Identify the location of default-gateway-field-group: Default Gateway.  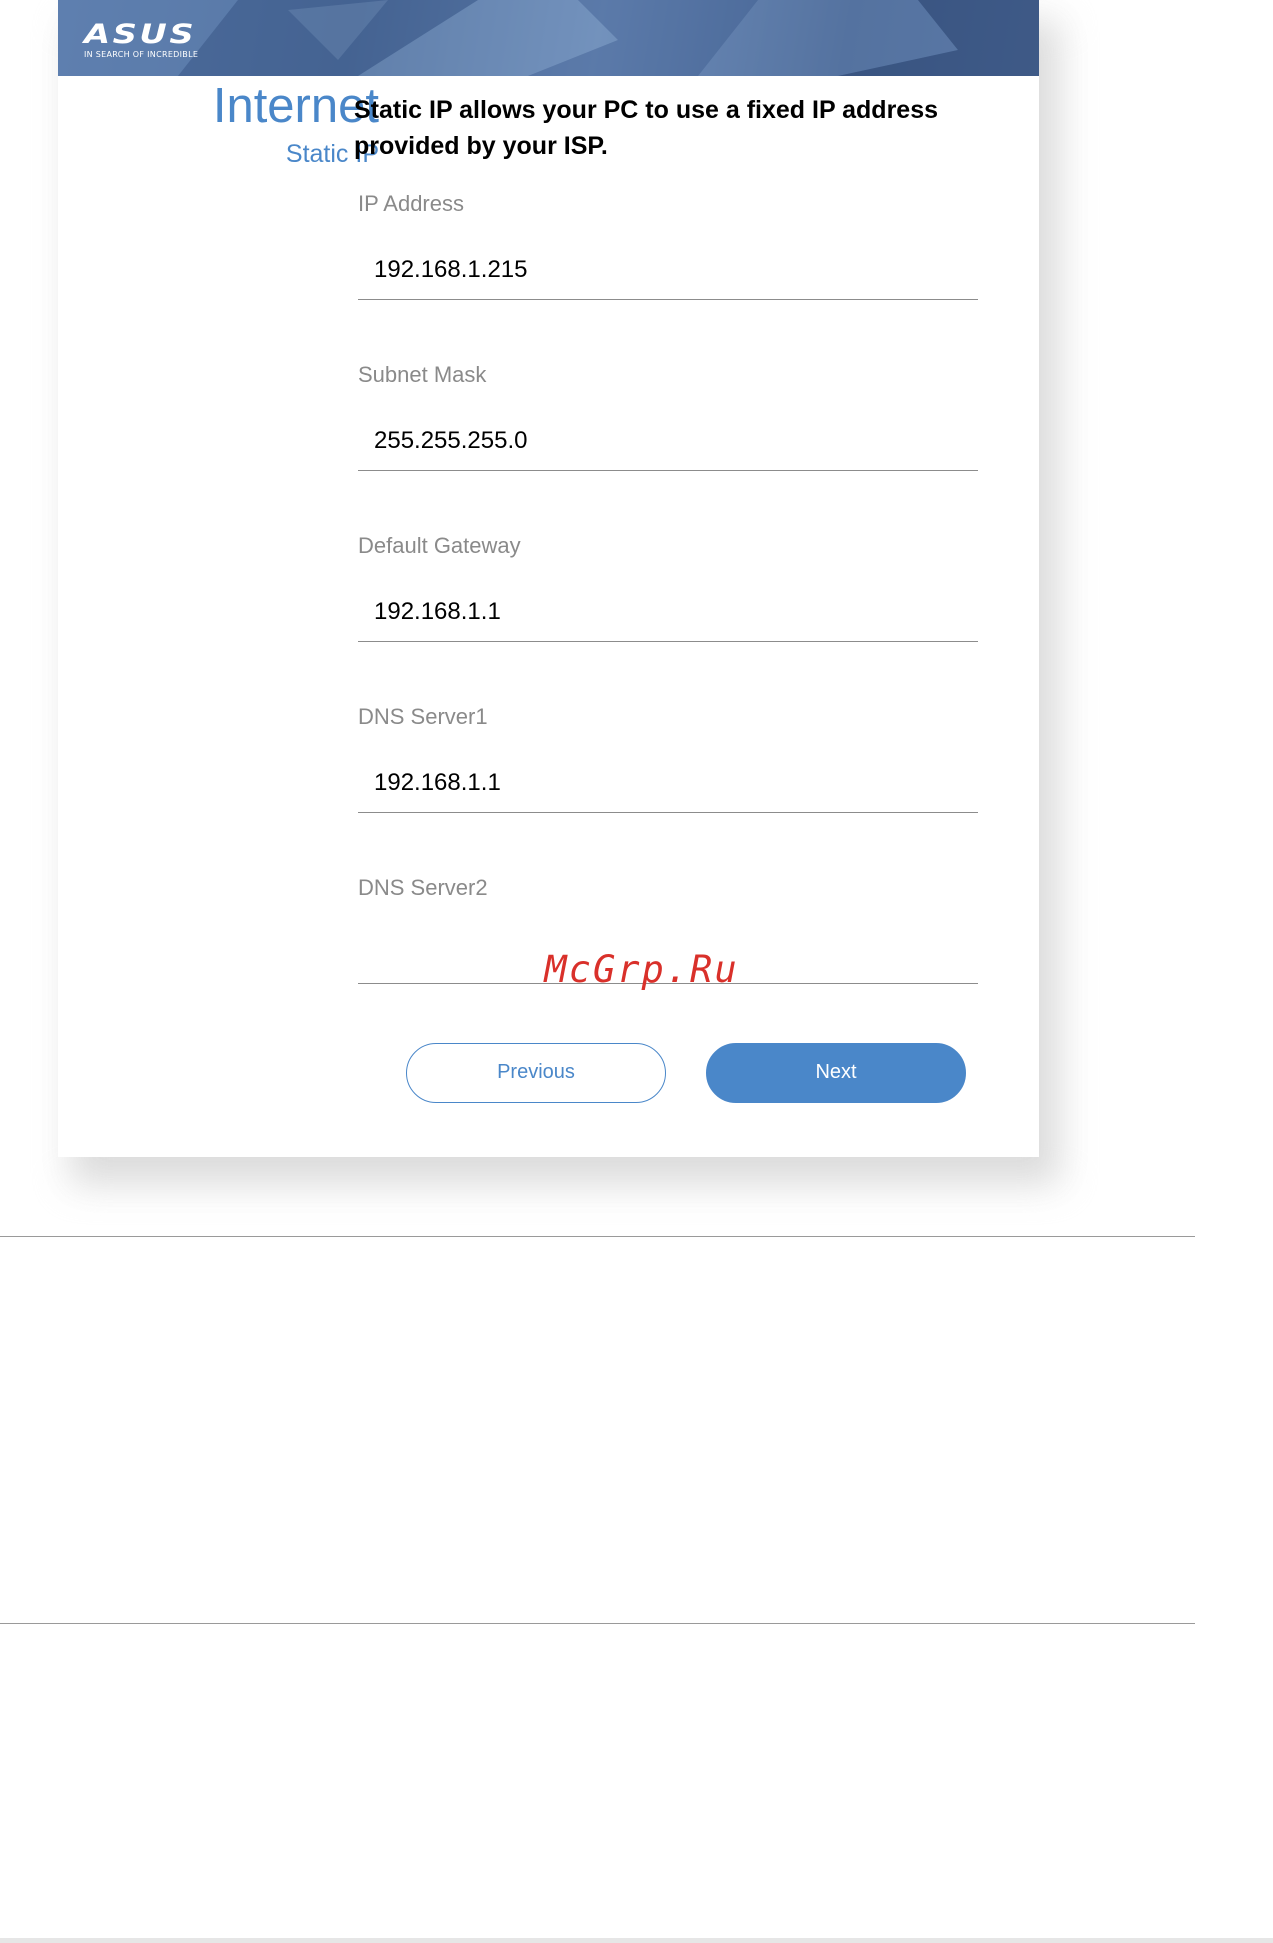
(668, 587).